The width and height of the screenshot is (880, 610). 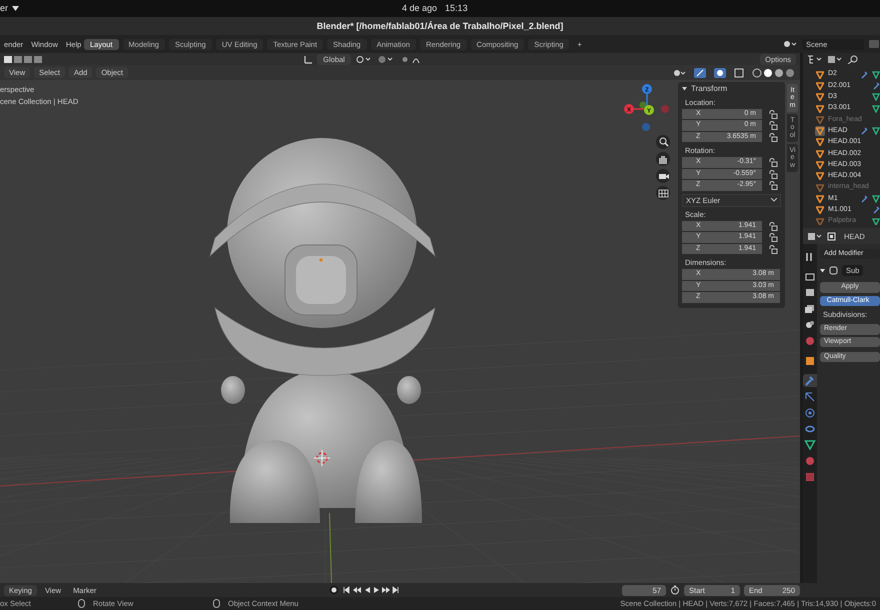 I want to click on printer-icon, so click(x=810, y=292).